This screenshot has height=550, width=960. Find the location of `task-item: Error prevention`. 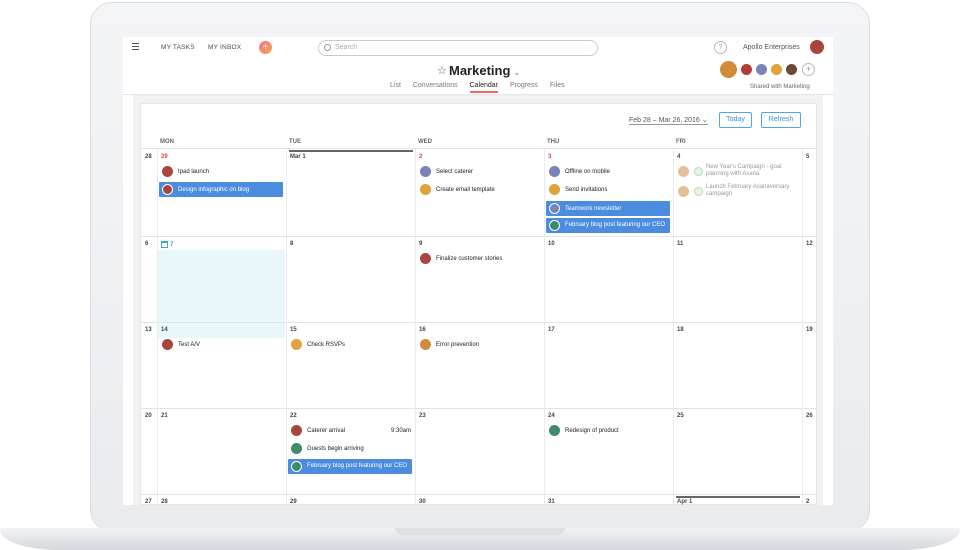

task-item: Error prevention is located at coordinates (449, 344).